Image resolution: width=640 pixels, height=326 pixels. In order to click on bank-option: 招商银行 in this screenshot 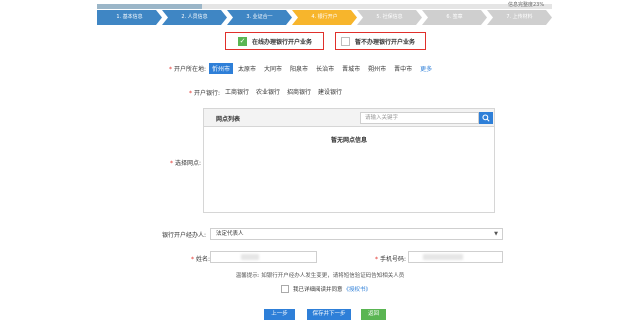, I will do `click(299, 91)`.